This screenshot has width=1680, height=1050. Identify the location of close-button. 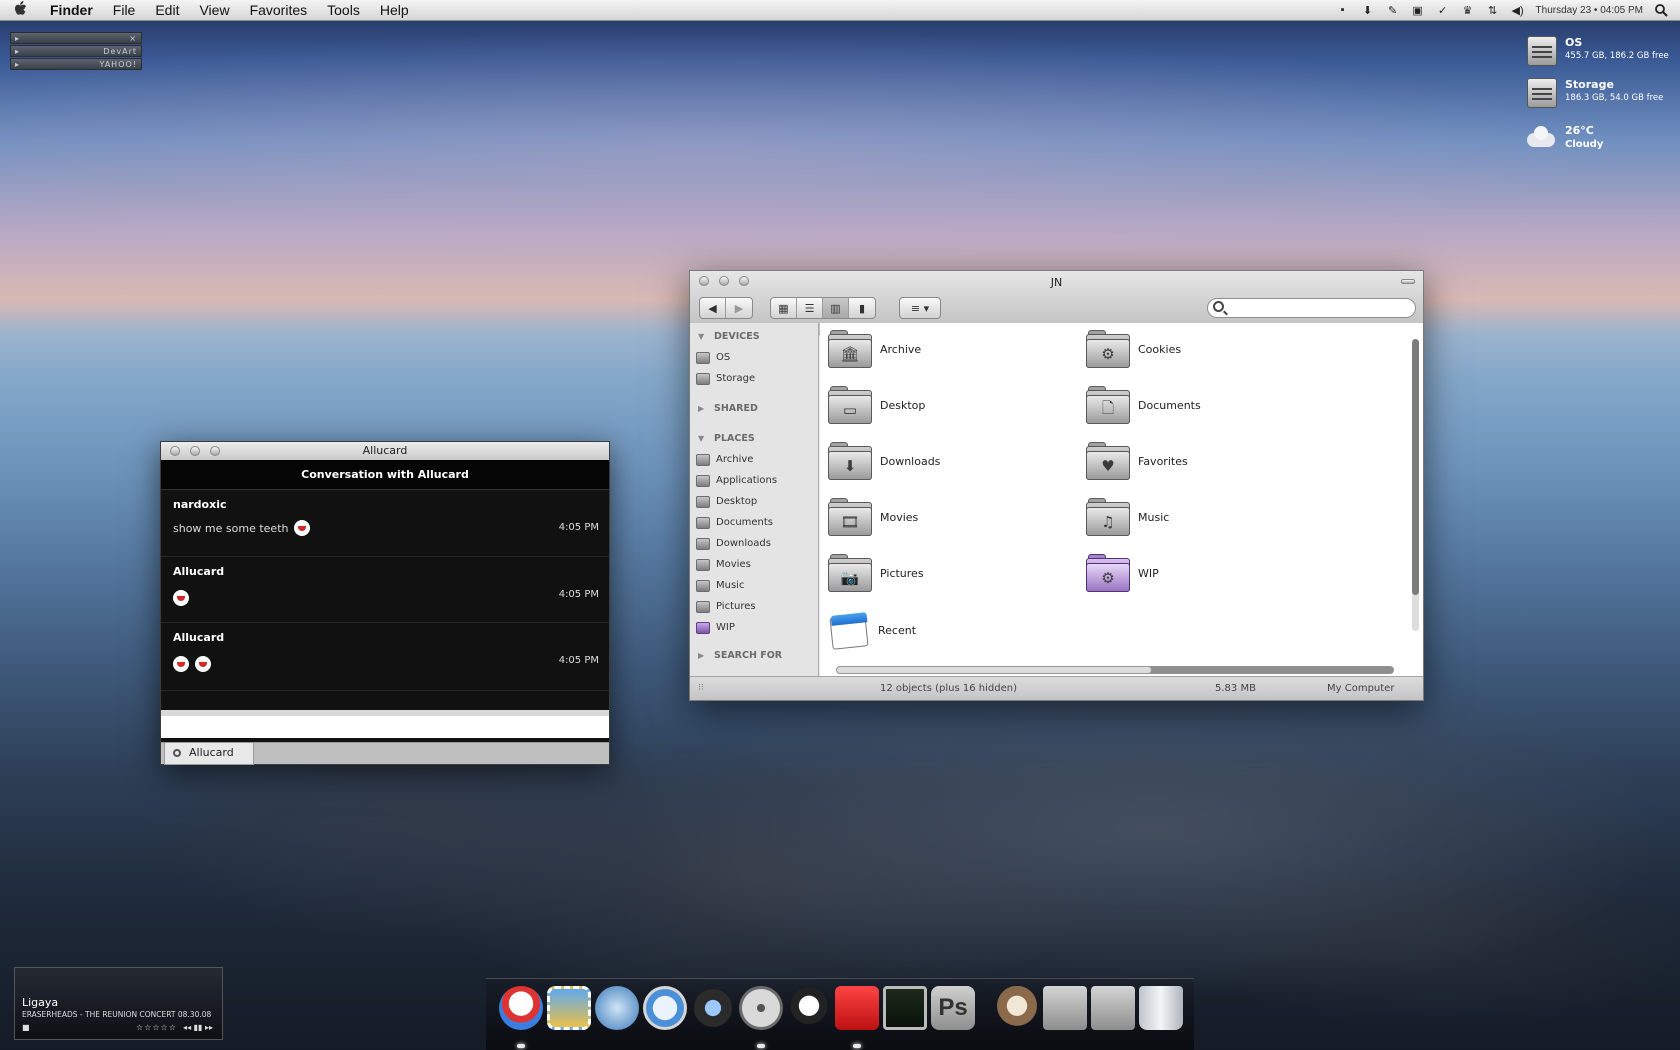
(175, 451).